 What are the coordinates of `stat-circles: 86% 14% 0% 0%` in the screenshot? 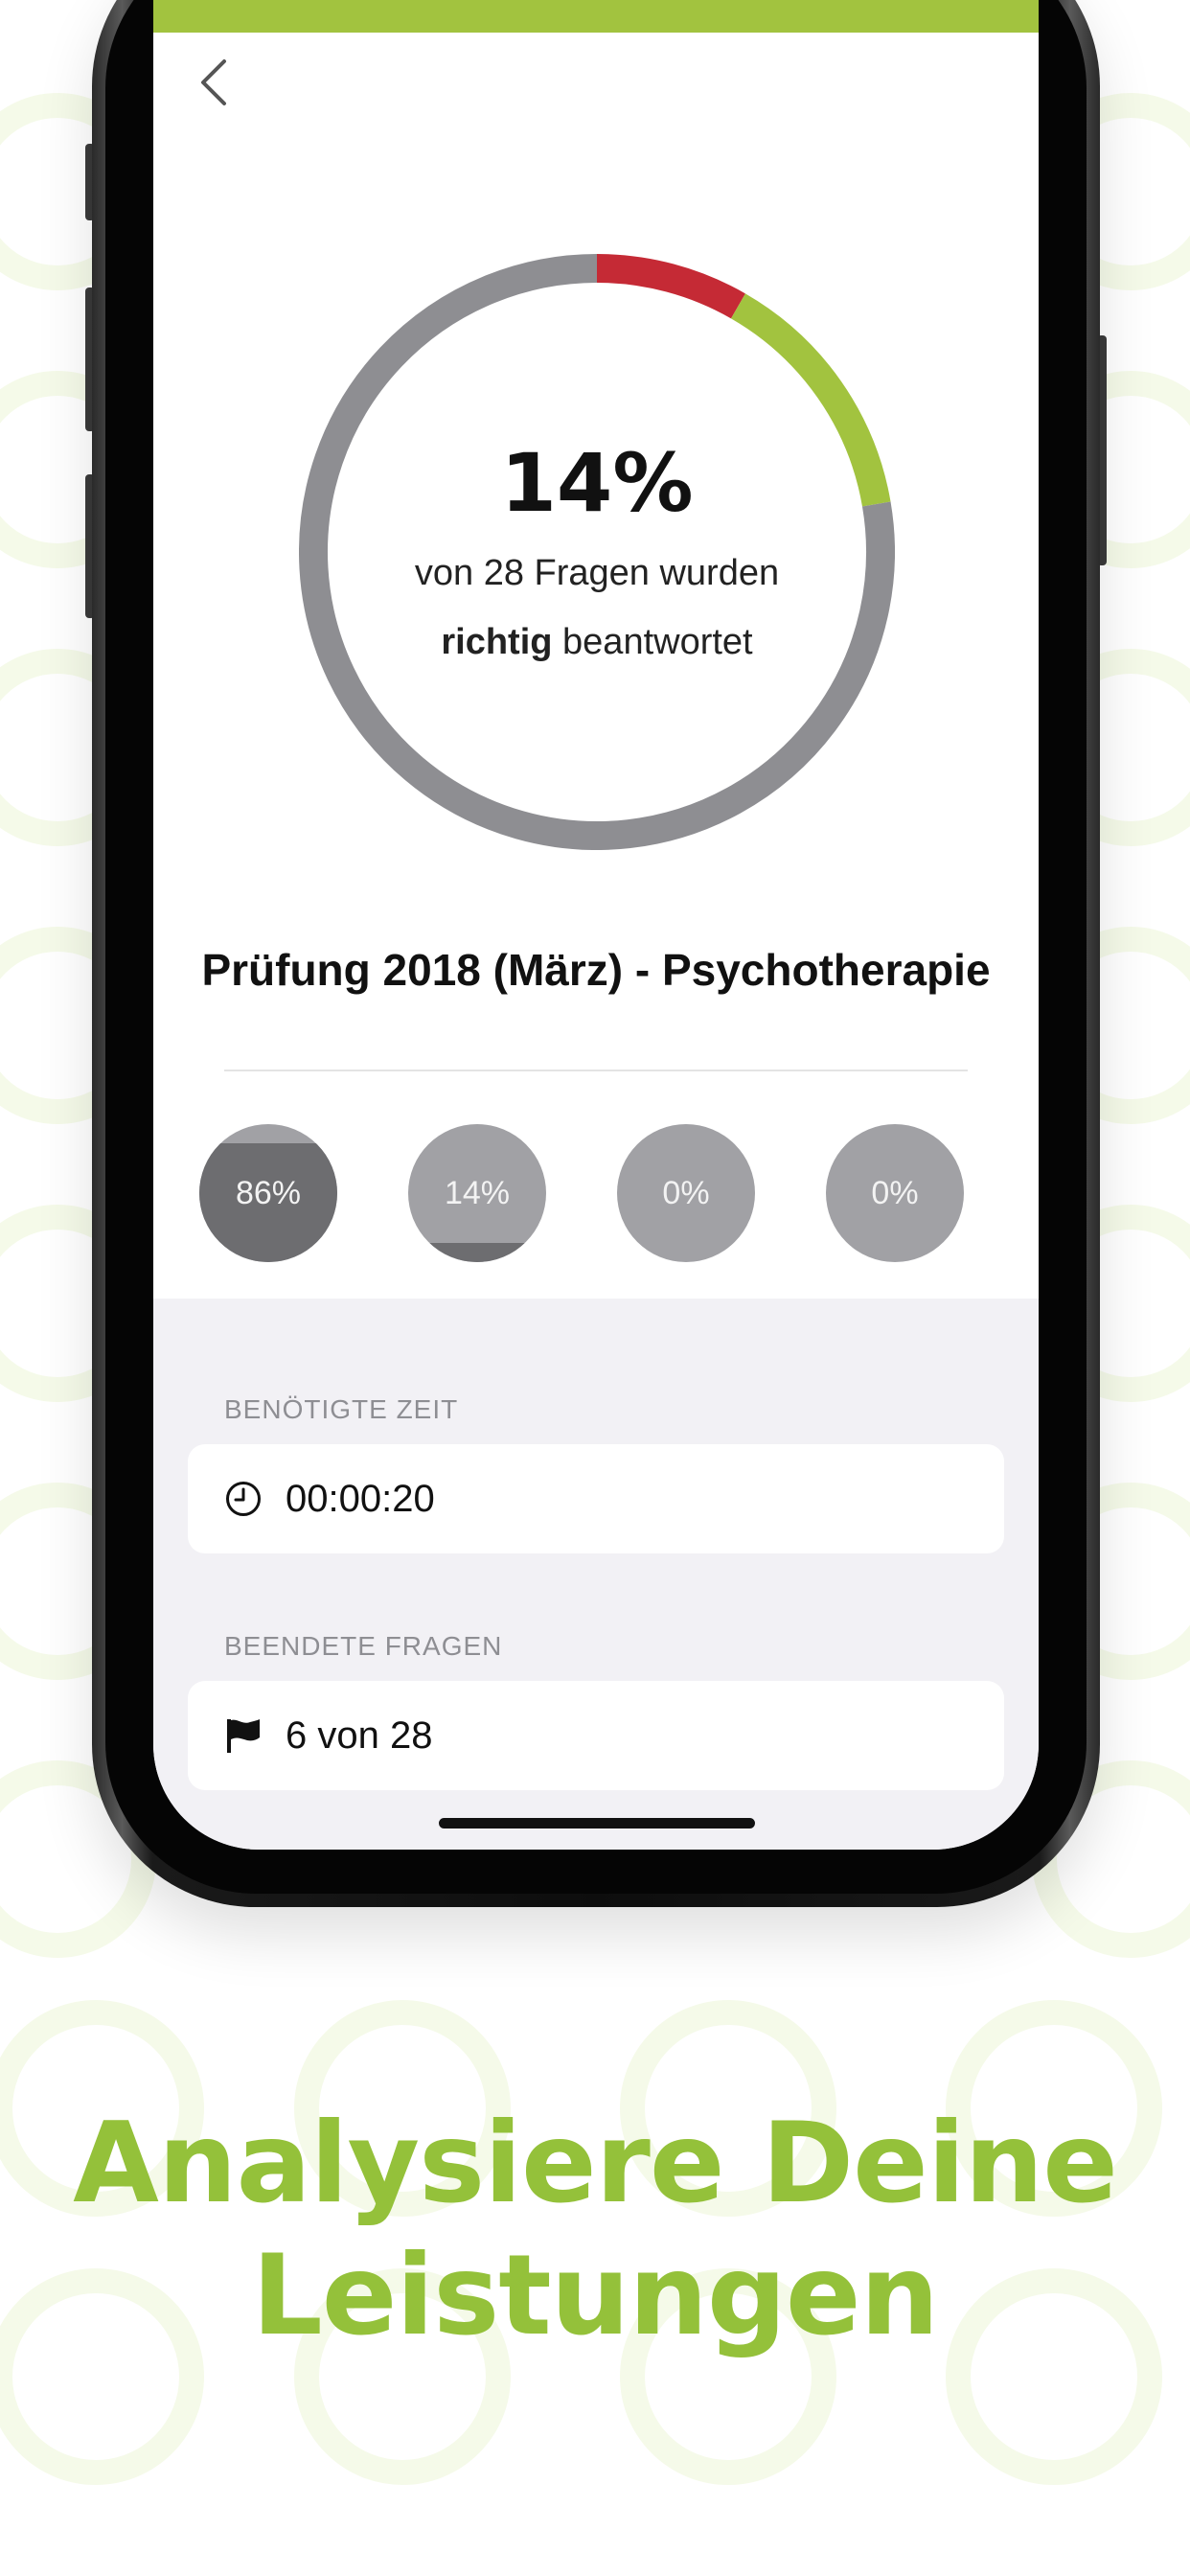 It's located at (597, 1194).